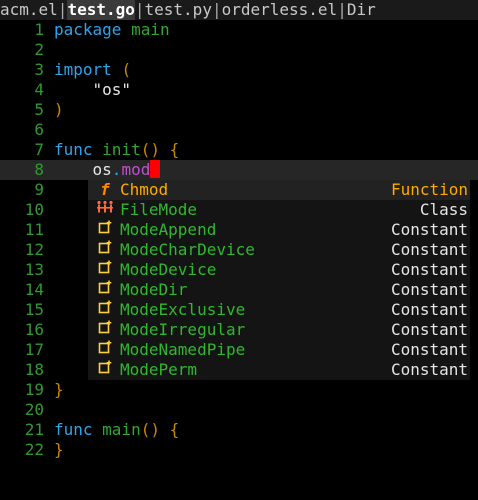 This screenshot has height=500, width=478. What do you see at coordinates (239, 390) in the screenshot?
I see `code-line: 19}` at bounding box center [239, 390].